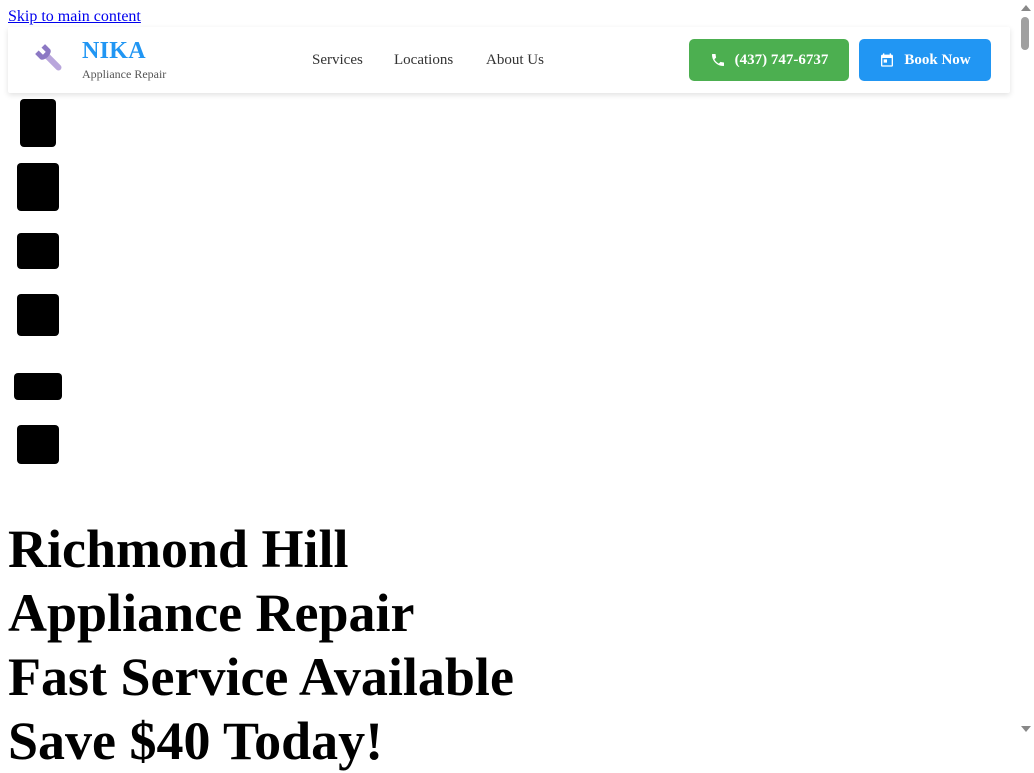  What do you see at coordinates (1026, 729) in the screenshot?
I see `scroll-down-arrow-icon` at bounding box center [1026, 729].